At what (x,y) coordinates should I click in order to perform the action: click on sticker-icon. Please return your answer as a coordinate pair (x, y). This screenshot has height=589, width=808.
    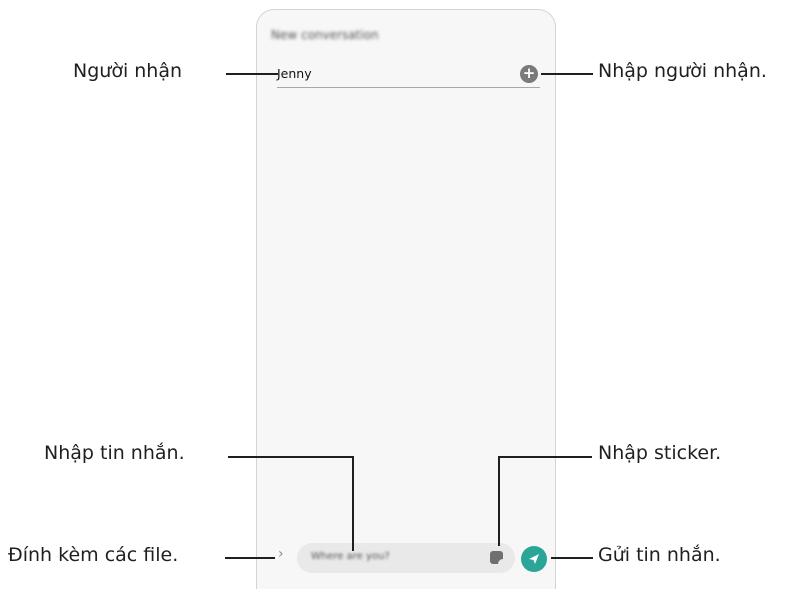
    Looking at the image, I should click on (496, 557).